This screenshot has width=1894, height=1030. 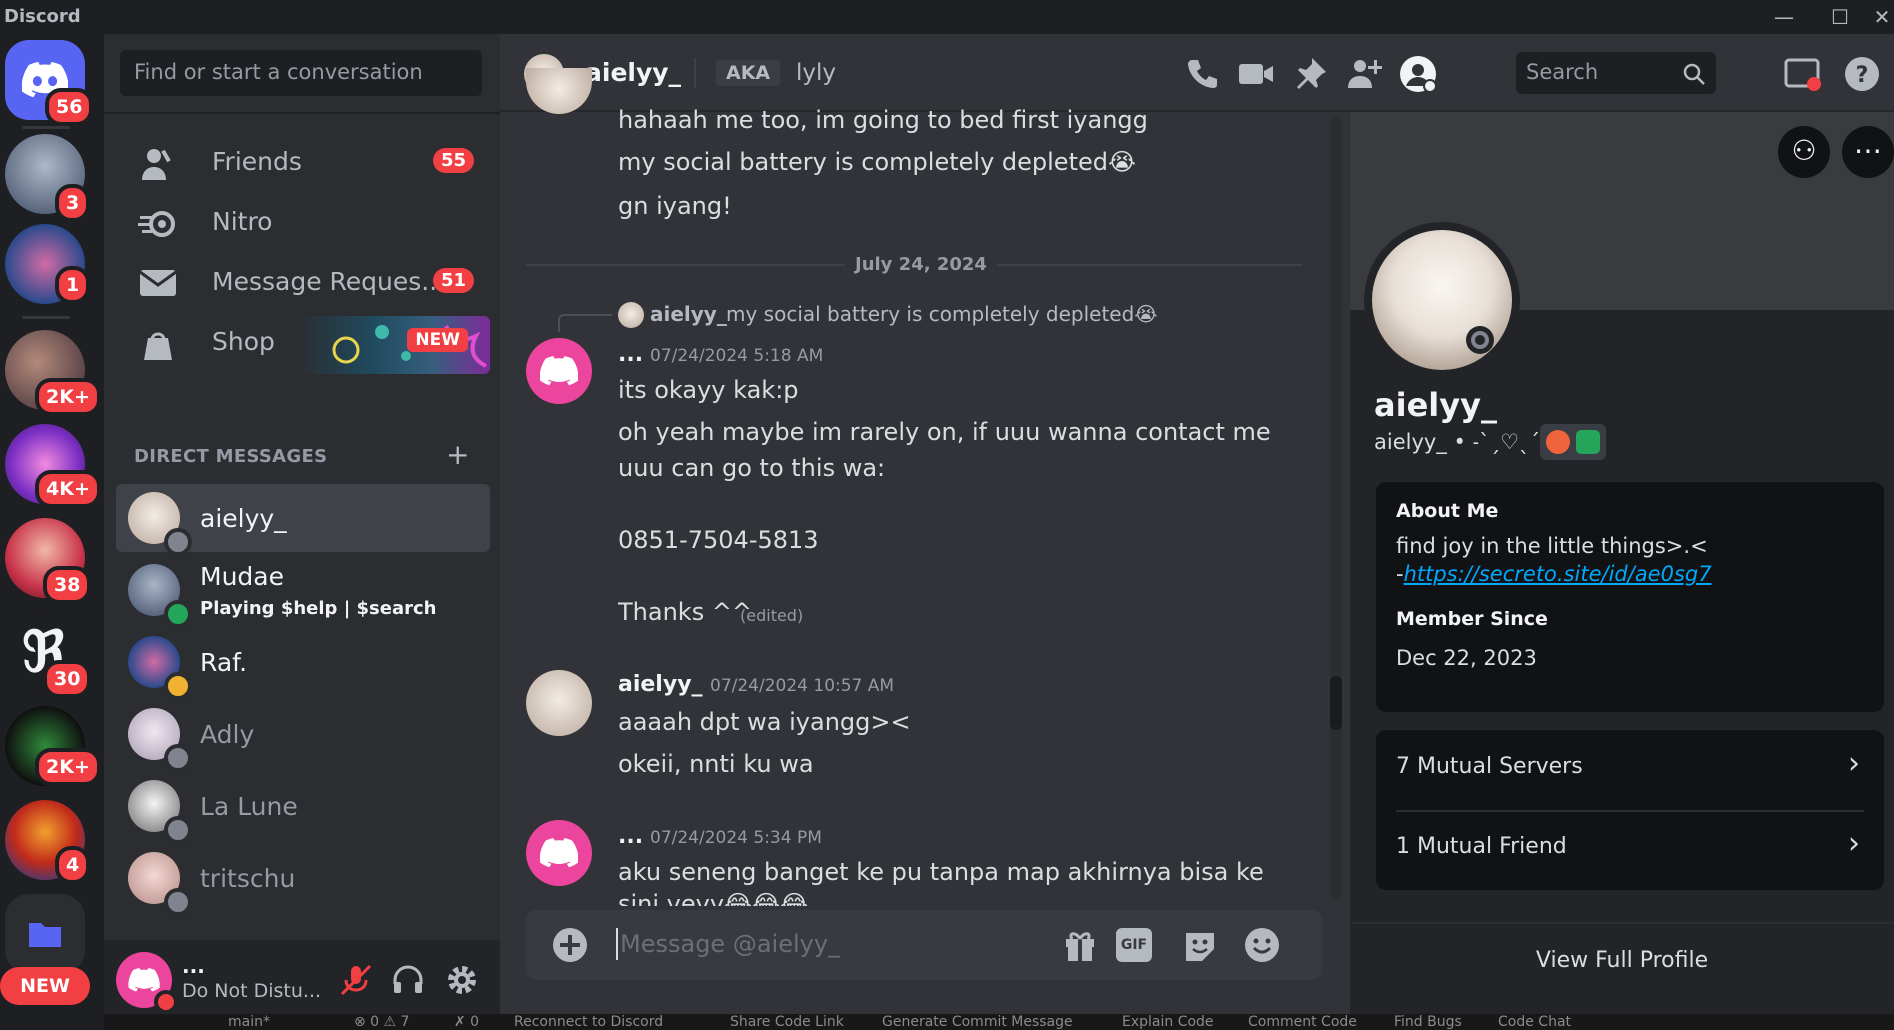 I want to click on minimize-icon: —, so click(x=1784, y=17).